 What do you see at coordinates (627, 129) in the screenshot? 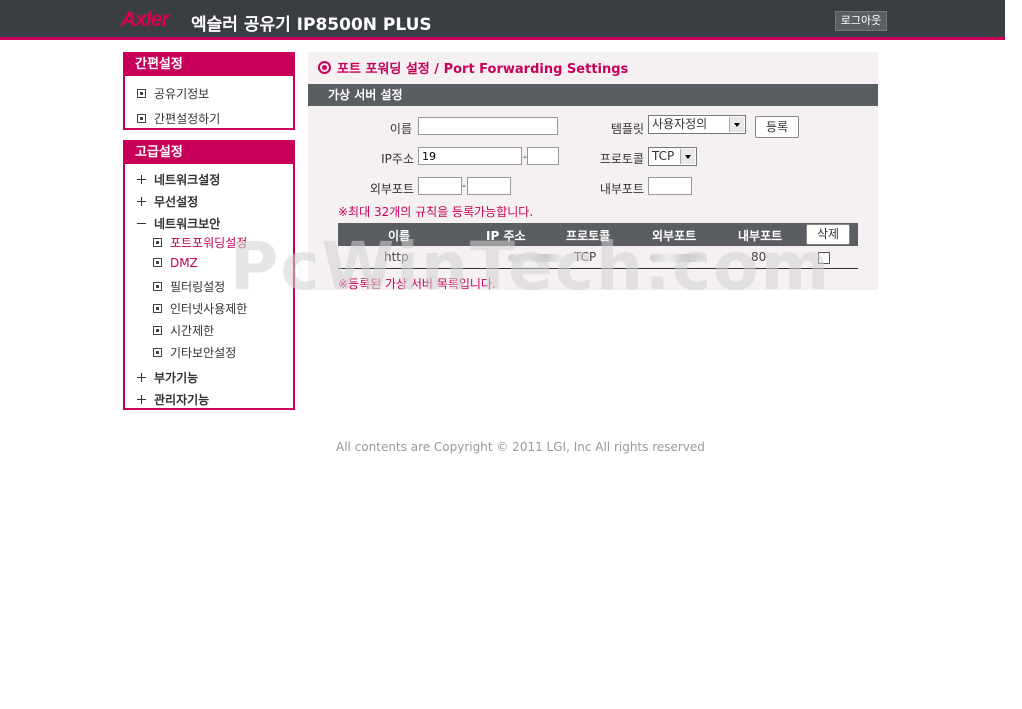
I see `template-label: 템플릿` at bounding box center [627, 129].